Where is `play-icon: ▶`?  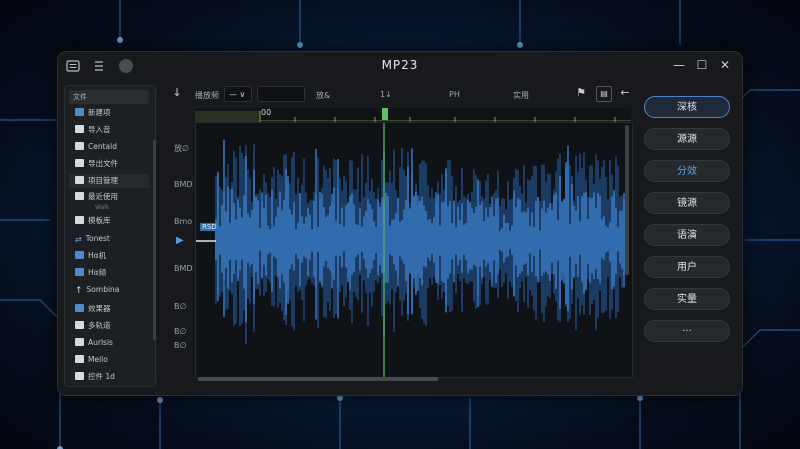
play-icon: ▶ is located at coordinates (180, 240).